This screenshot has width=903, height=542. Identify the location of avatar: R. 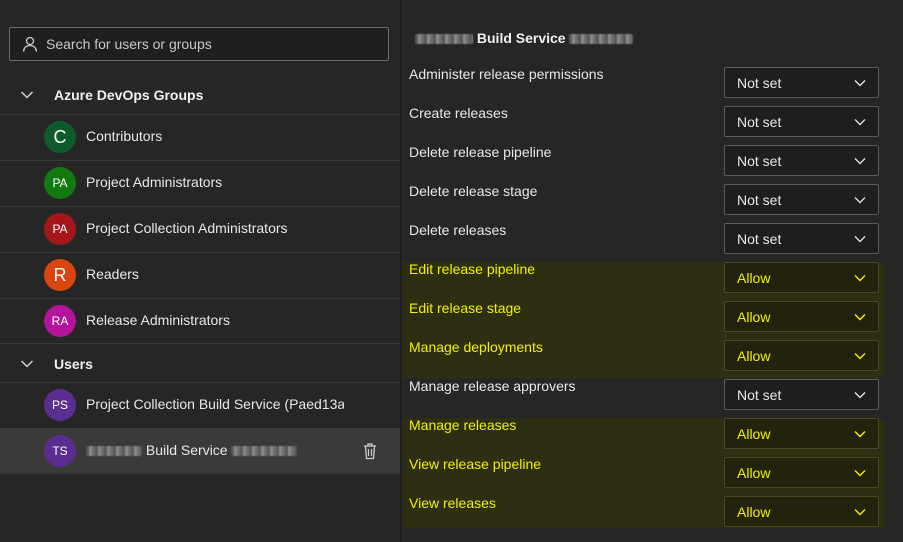
(60, 275).